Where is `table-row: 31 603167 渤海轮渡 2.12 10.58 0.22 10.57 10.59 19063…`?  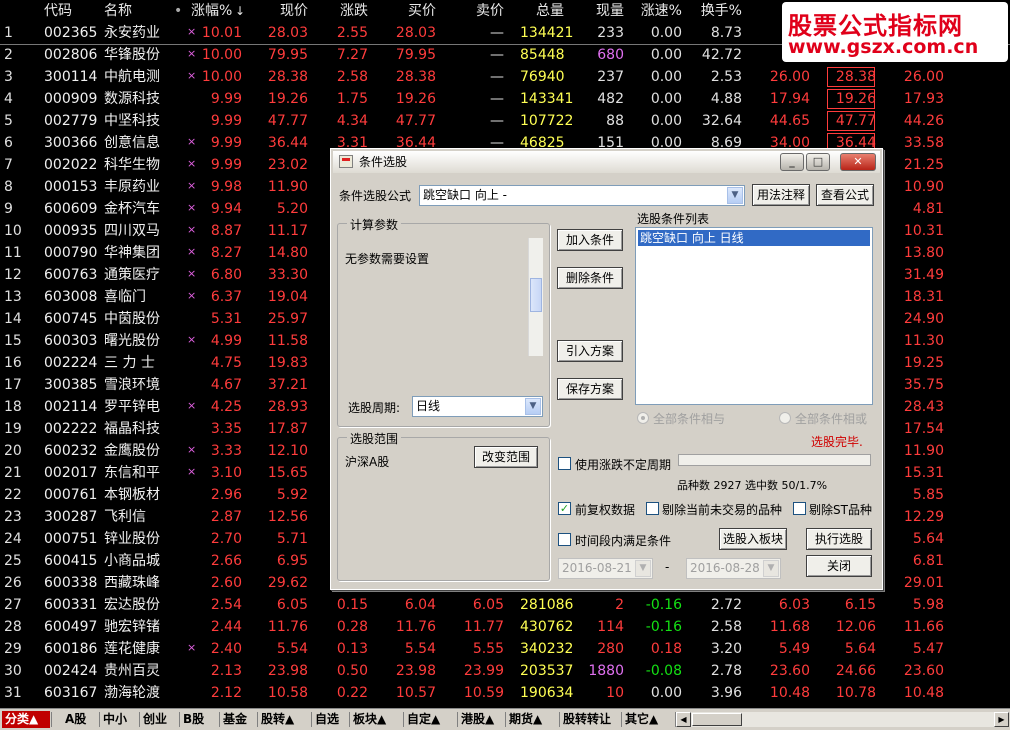
table-row: 31 603167 渤海轮渡 2.12 10.58 0.22 10.57 10.59 19063… is located at coordinates (505, 693).